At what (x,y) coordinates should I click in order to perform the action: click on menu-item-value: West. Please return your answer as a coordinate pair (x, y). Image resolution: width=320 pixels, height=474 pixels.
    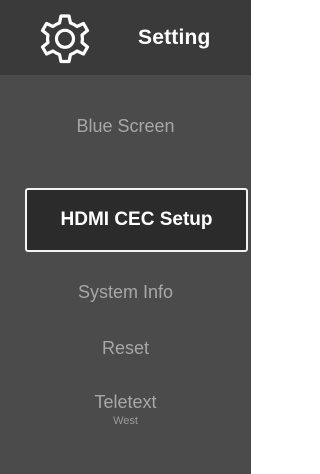
    Looking at the image, I should click on (125, 421).